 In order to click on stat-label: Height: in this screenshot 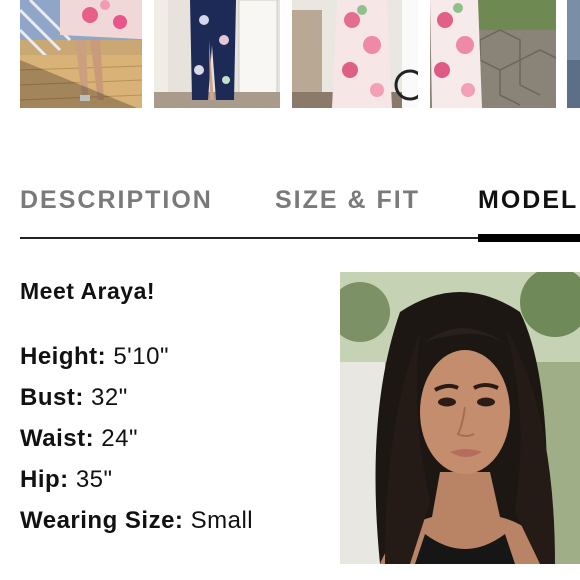, I will do `click(63, 356)`.